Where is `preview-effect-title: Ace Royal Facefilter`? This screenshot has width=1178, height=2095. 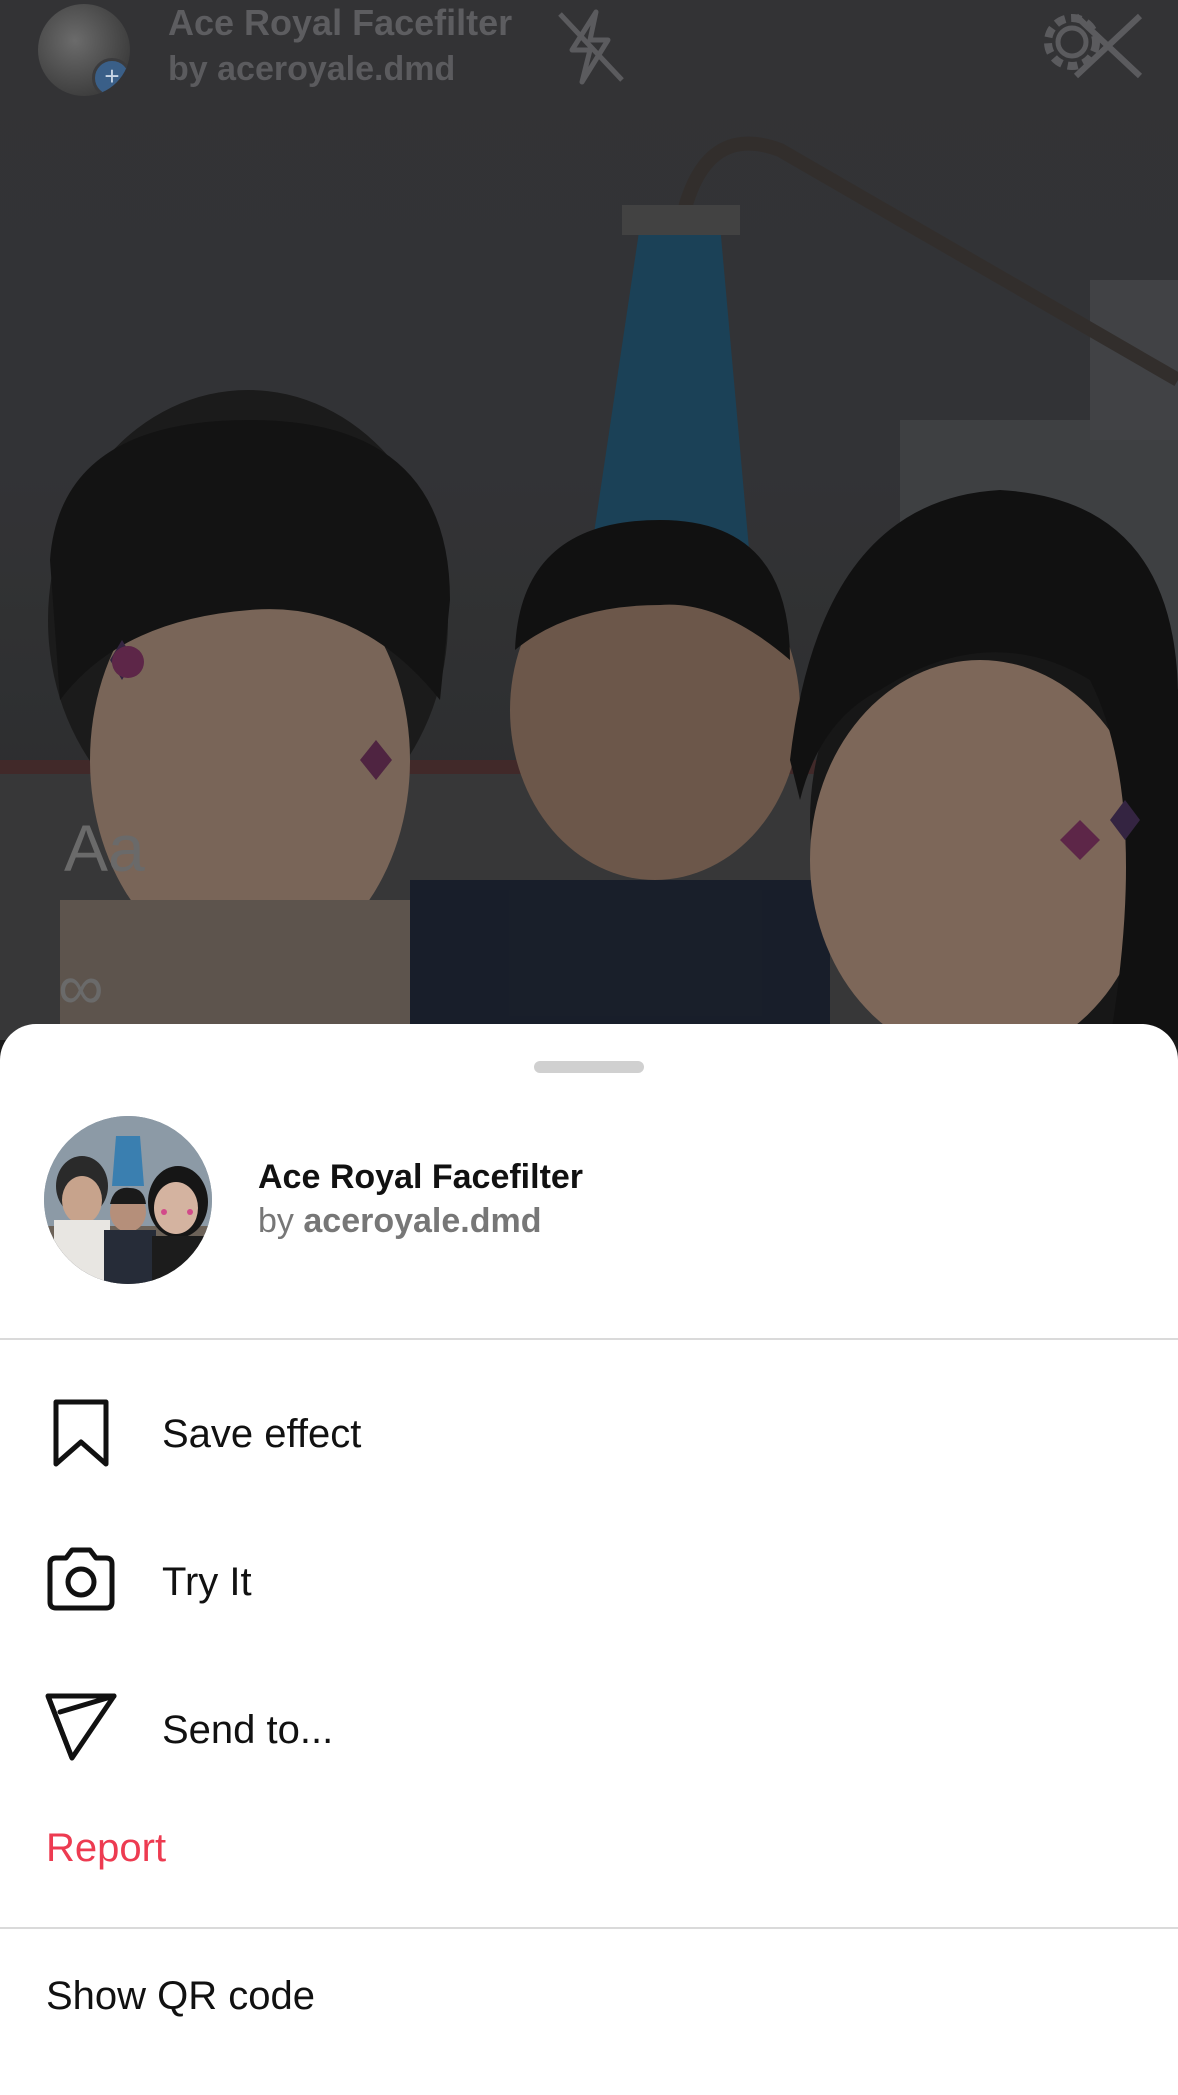
preview-effect-title: Ace Royal Facefilter is located at coordinates (340, 22).